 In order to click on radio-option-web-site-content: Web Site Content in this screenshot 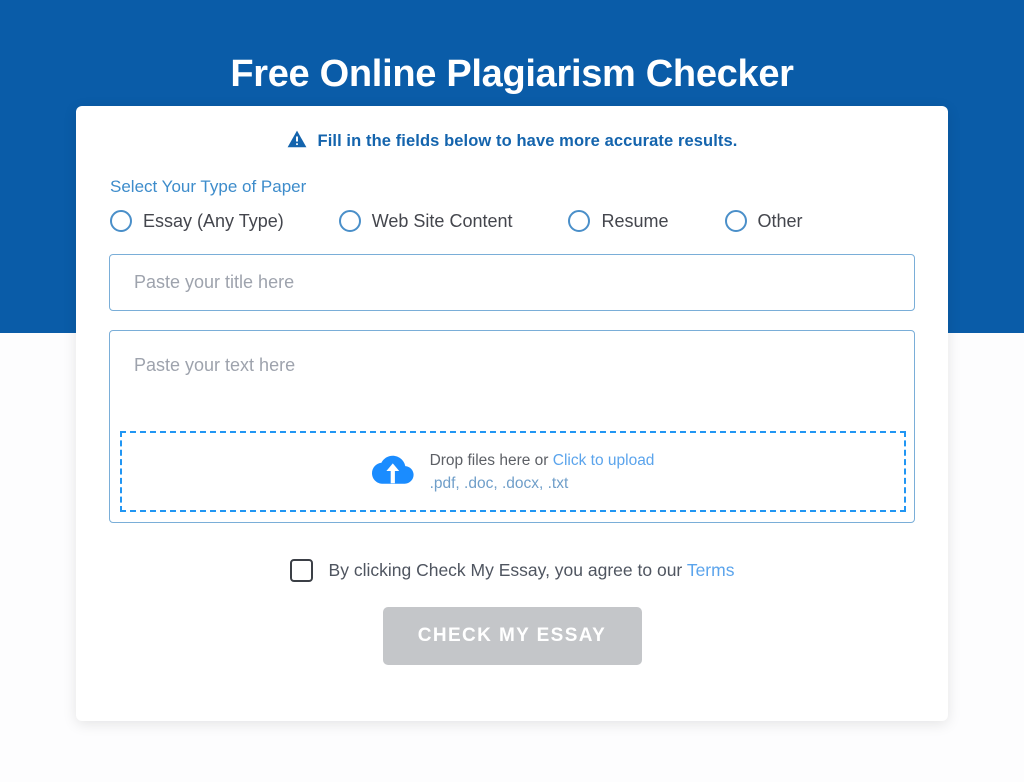, I will do `click(425, 221)`.